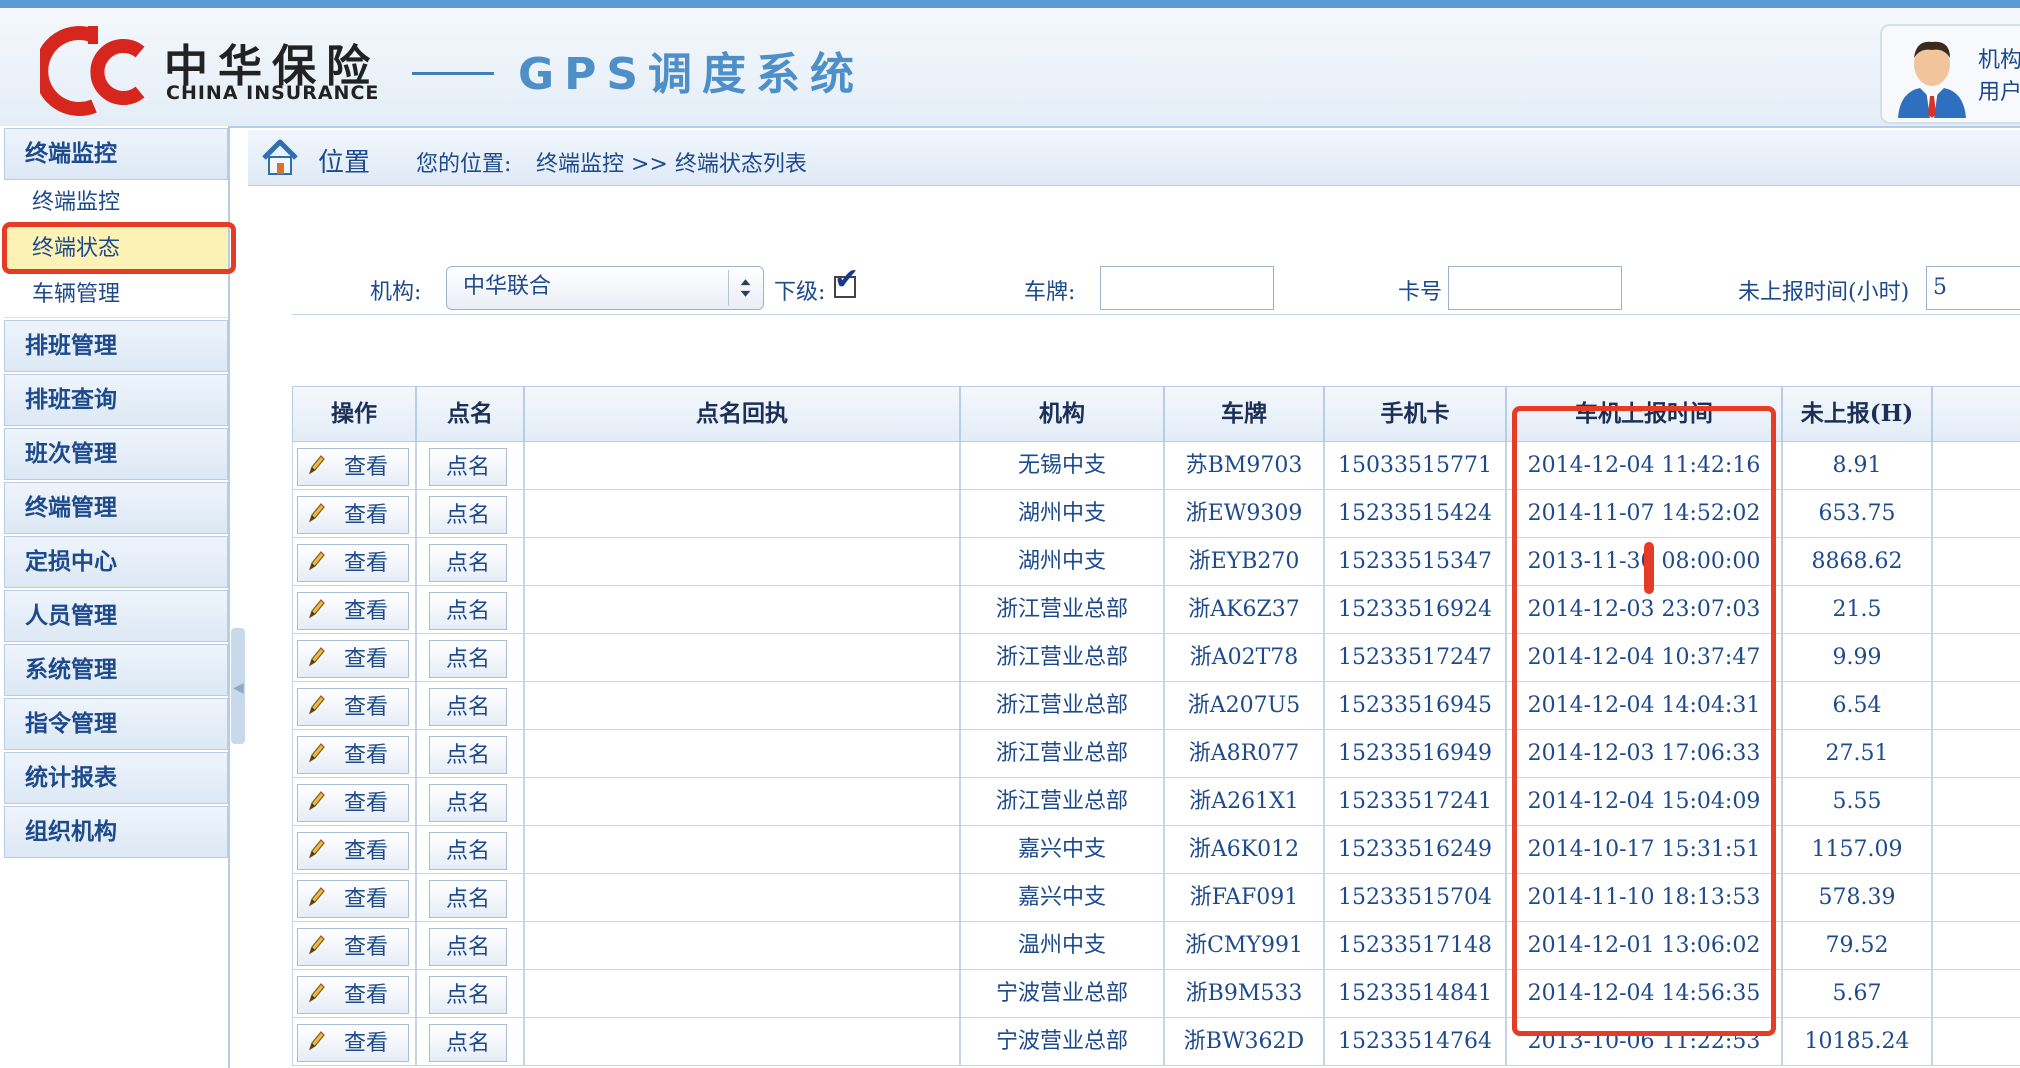 Image resolution: width=2020 pixels, height=1068 pixels. I want to click on sidebar-group-system: 系统管理, so click(116, 670).